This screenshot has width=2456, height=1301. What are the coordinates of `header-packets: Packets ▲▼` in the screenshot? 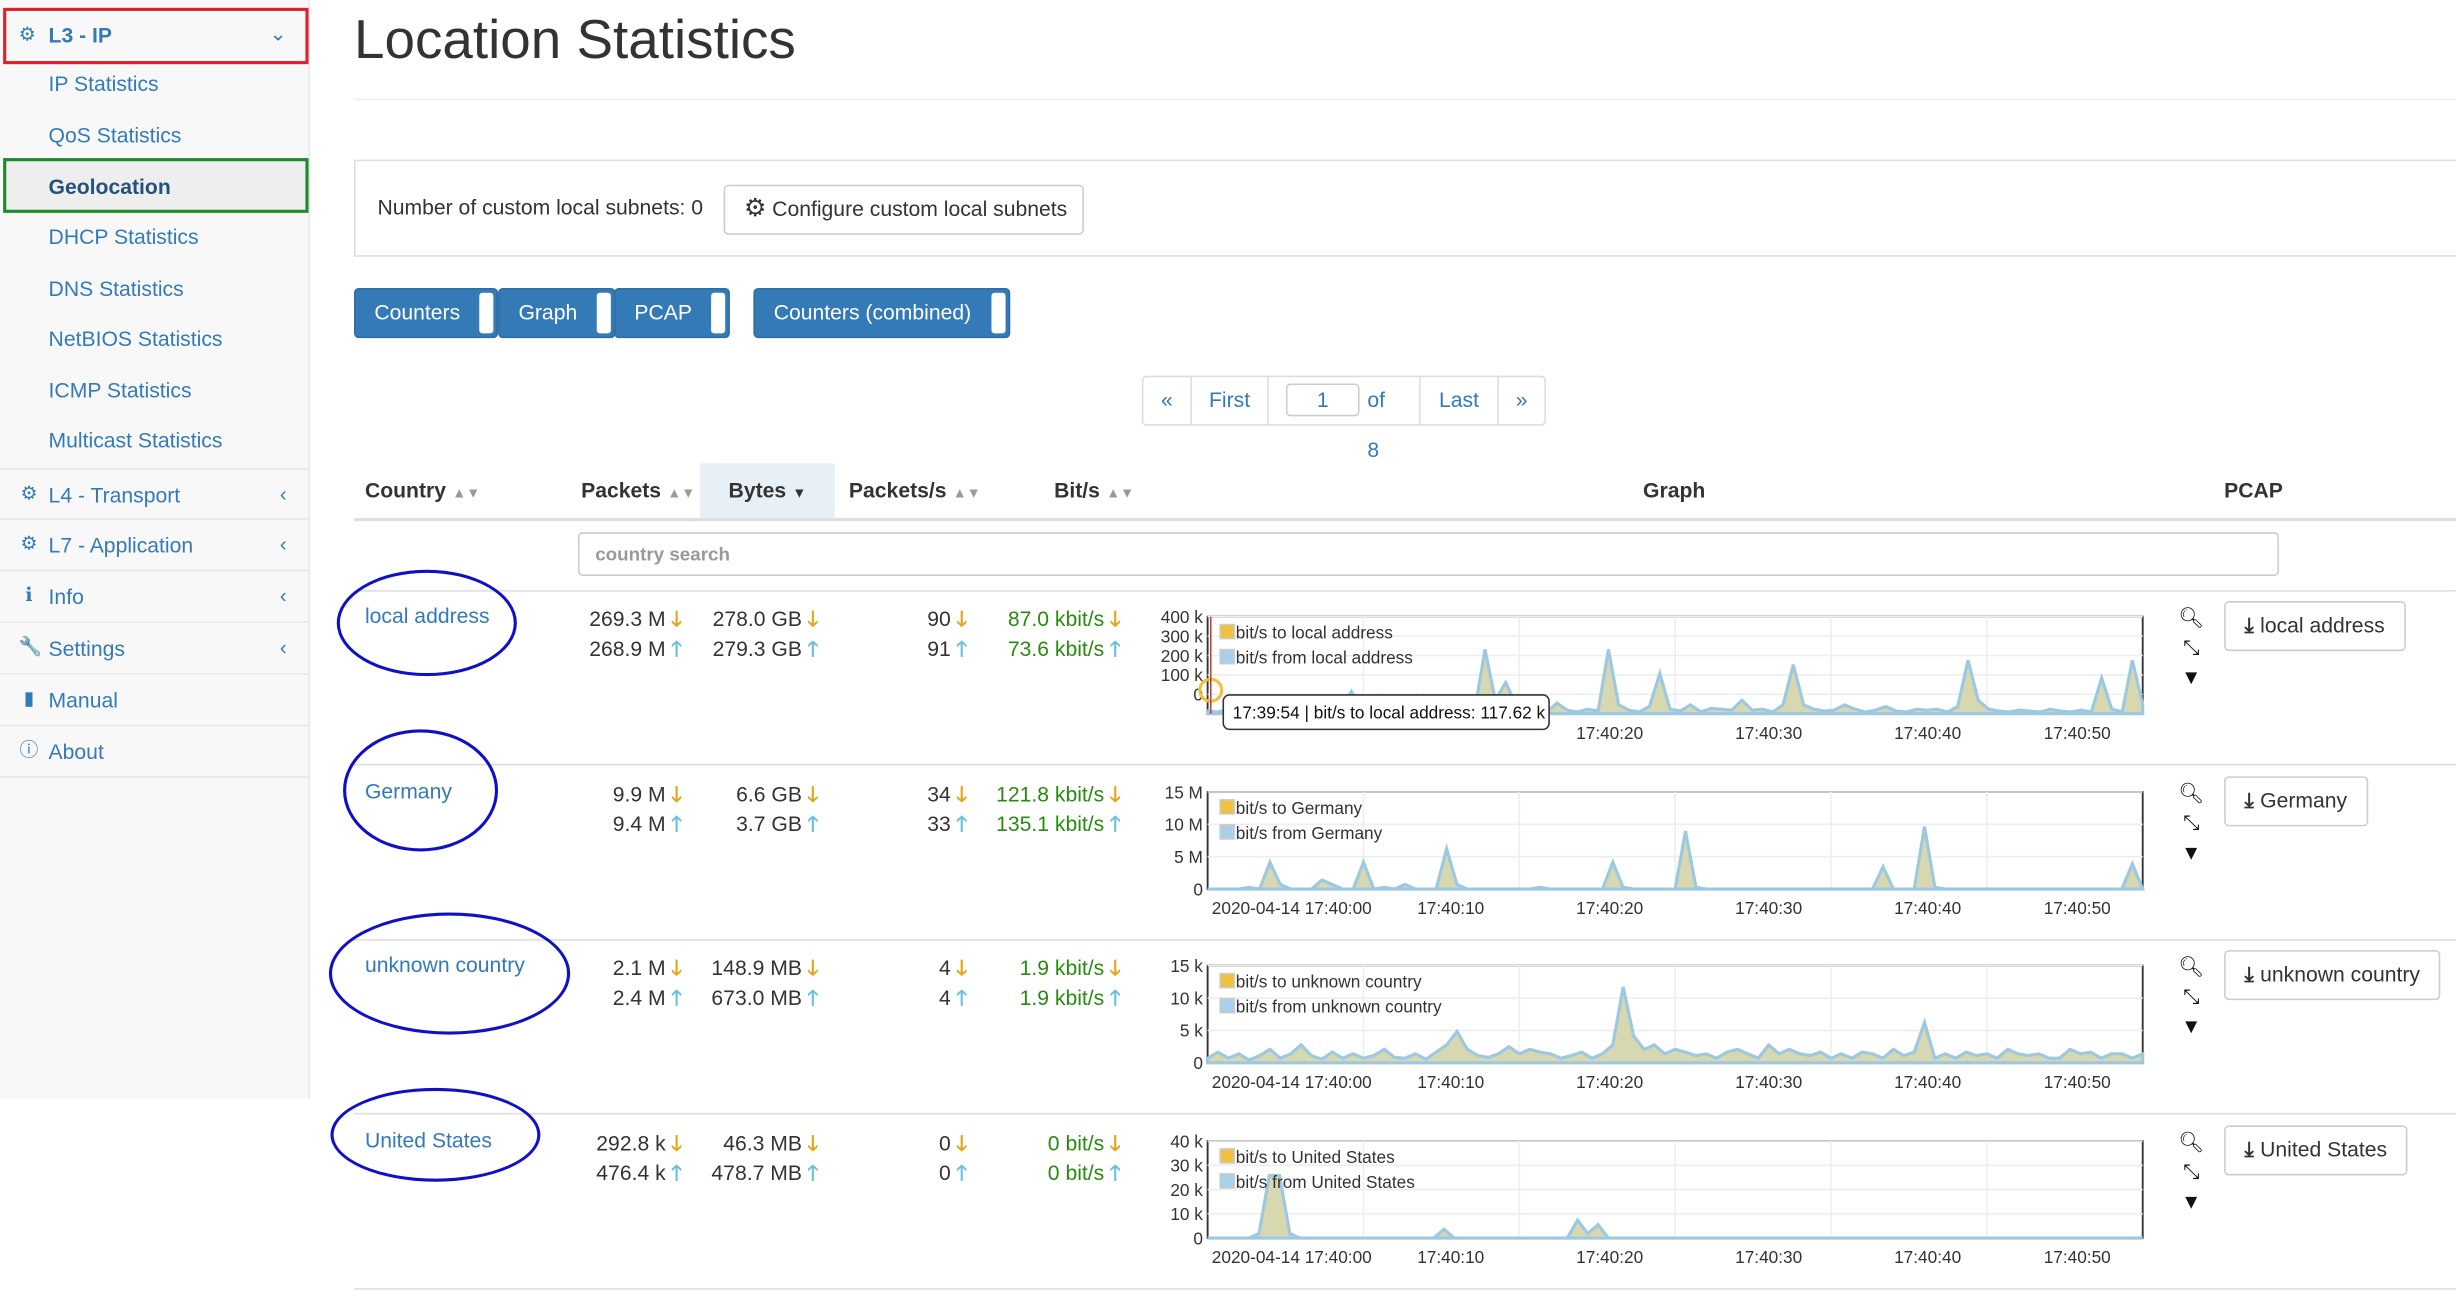 It's located at (638, 490).